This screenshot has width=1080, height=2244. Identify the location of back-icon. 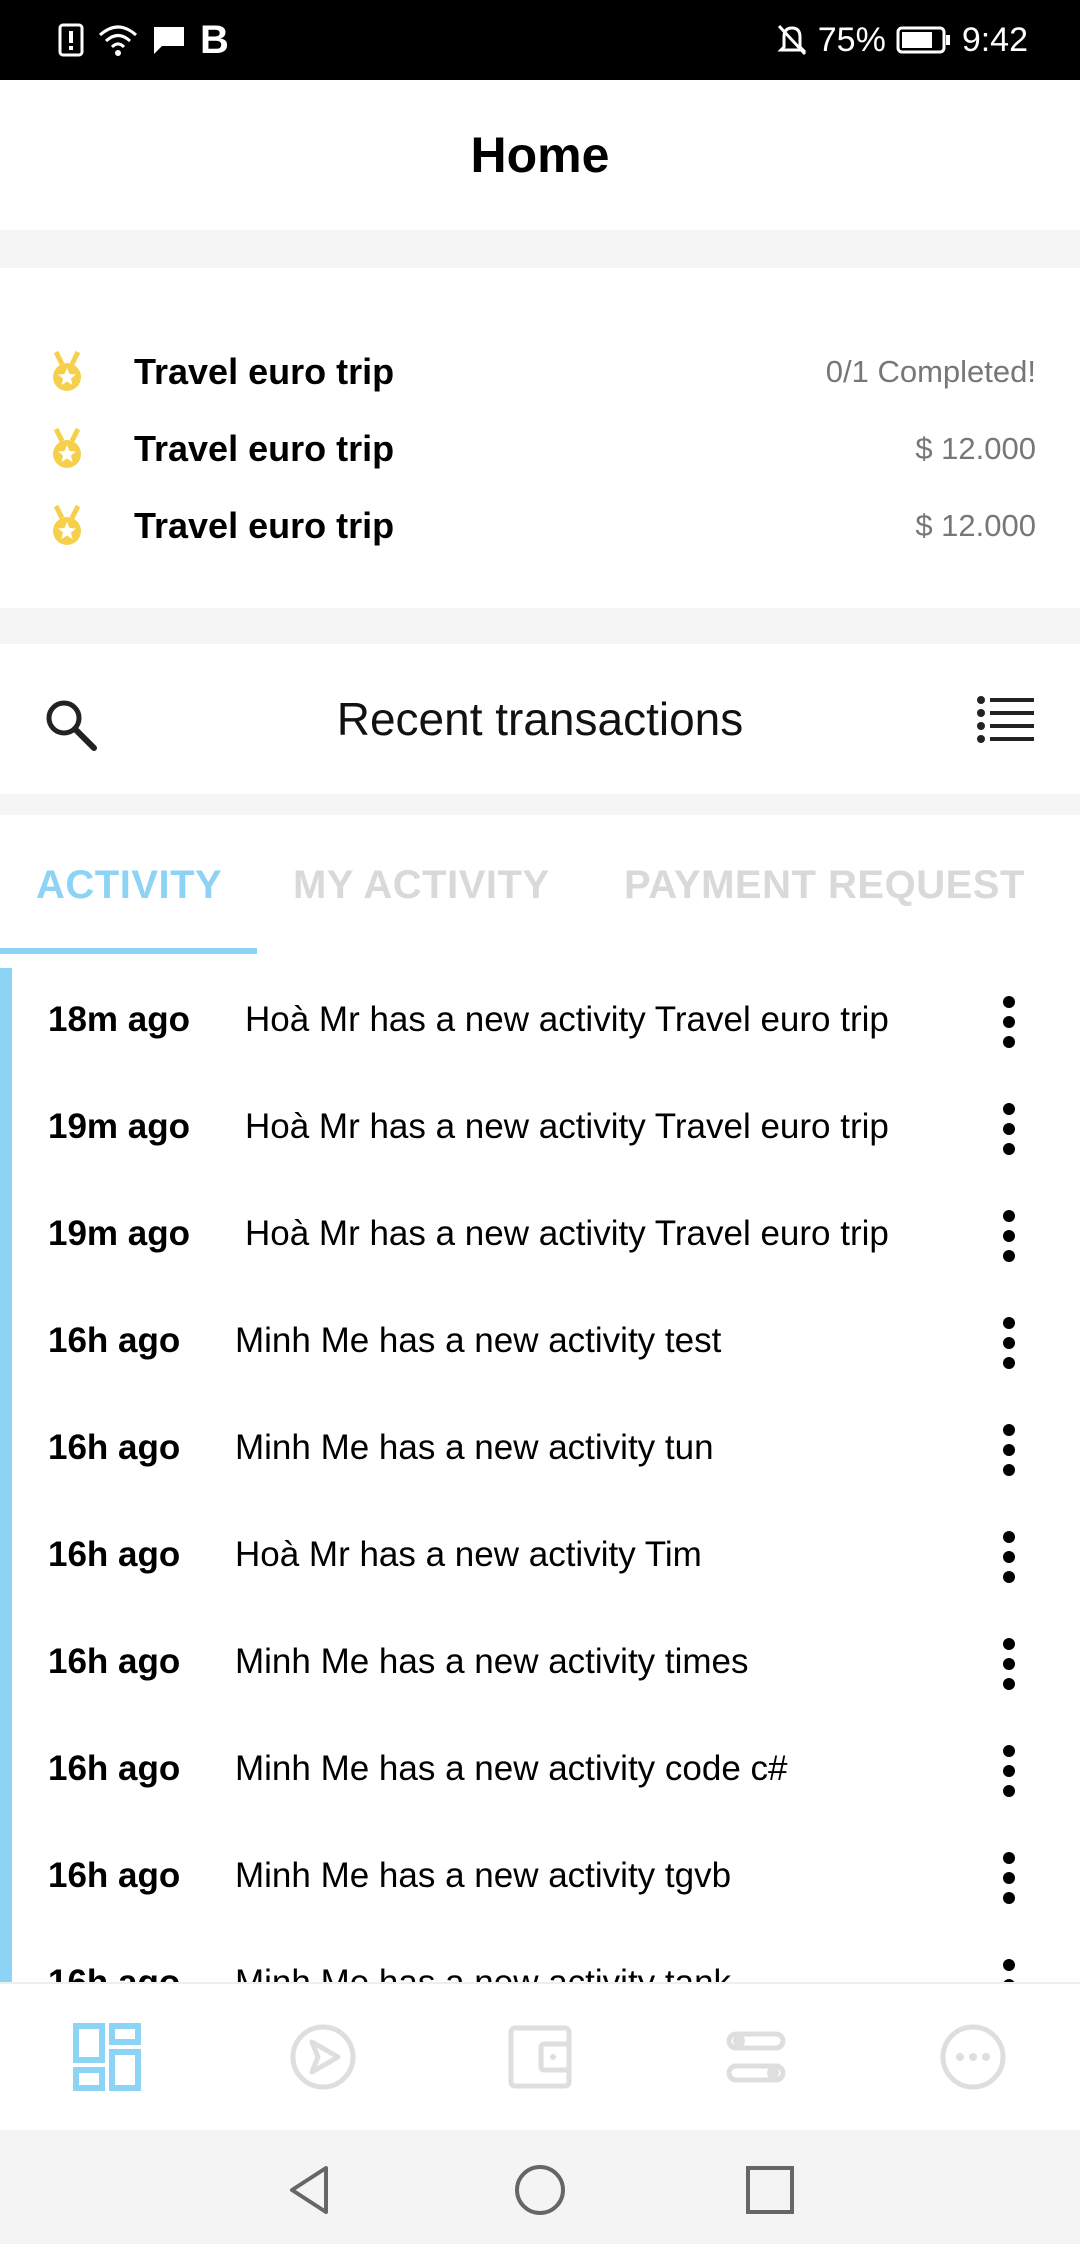
(310, 2190).